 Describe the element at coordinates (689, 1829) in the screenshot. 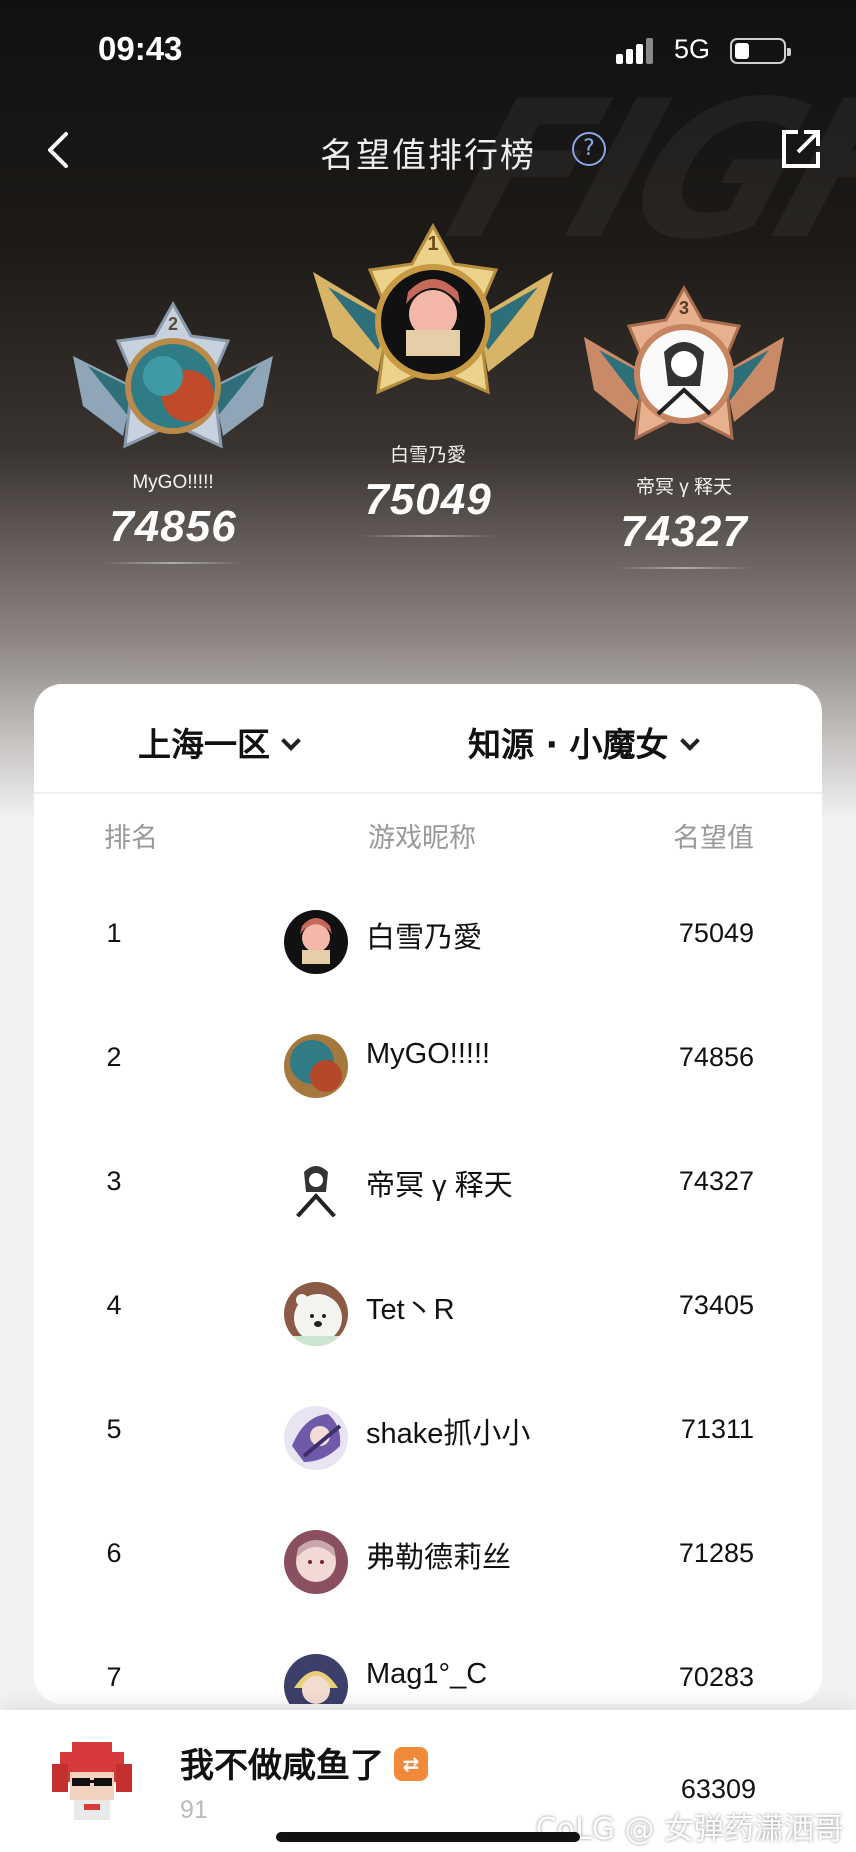

I see `watermark: CoLG @ 女弹药潇洒哥` at that location.